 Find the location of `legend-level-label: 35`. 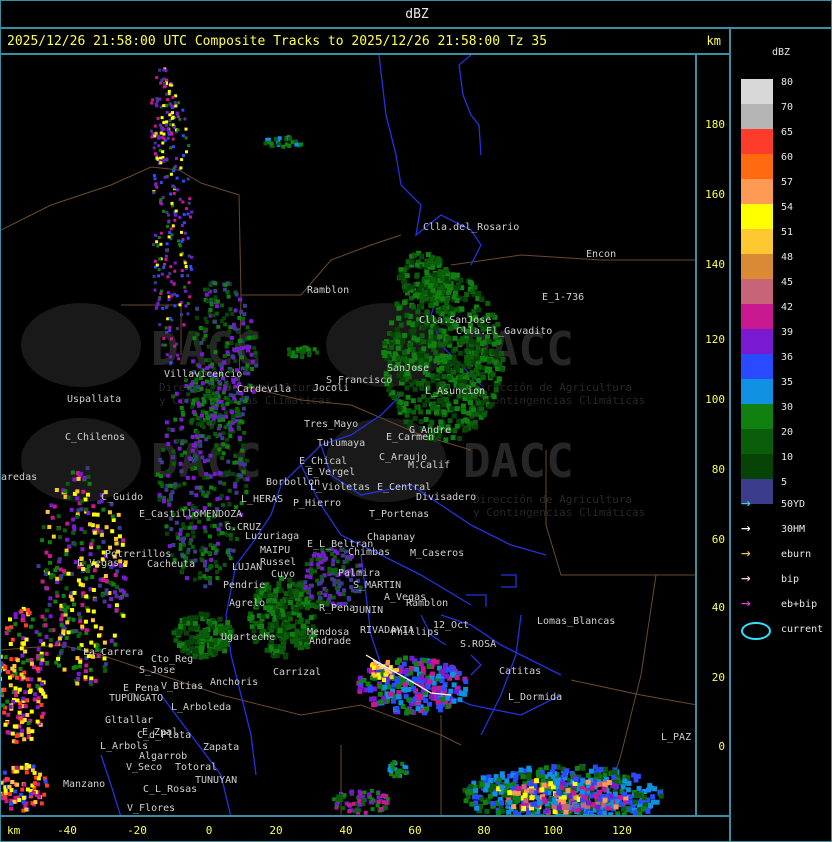

legend-level-label: 35 is located at coordinates (787, 382).